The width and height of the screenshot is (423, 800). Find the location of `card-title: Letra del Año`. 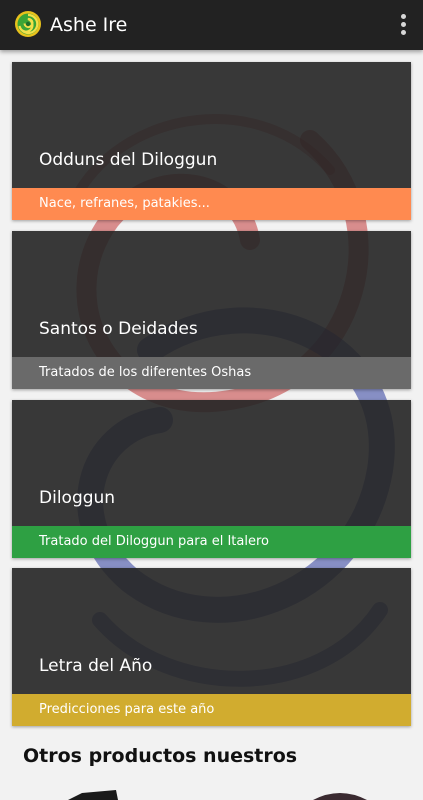

card-title: Letra del Año is located at coordinates (96, 666).